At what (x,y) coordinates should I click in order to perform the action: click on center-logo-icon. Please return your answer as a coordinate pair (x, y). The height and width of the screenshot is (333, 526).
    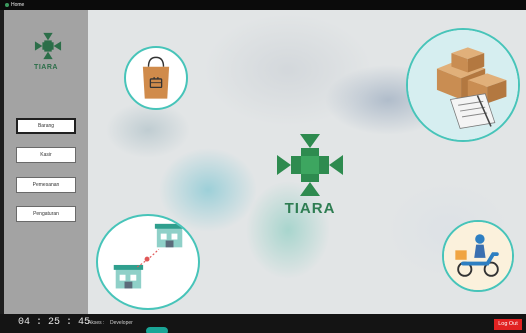
    Looking at the image, I should click on (310, 165).